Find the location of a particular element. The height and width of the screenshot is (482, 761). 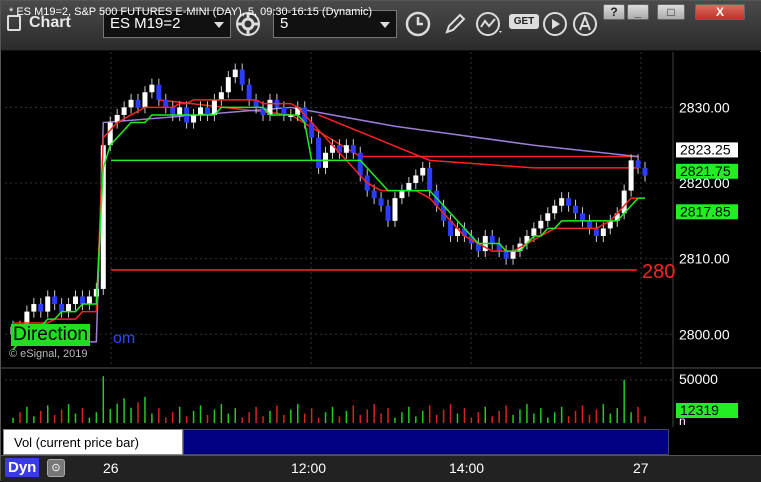

close-icon: x is located at coordinates (174, 435).